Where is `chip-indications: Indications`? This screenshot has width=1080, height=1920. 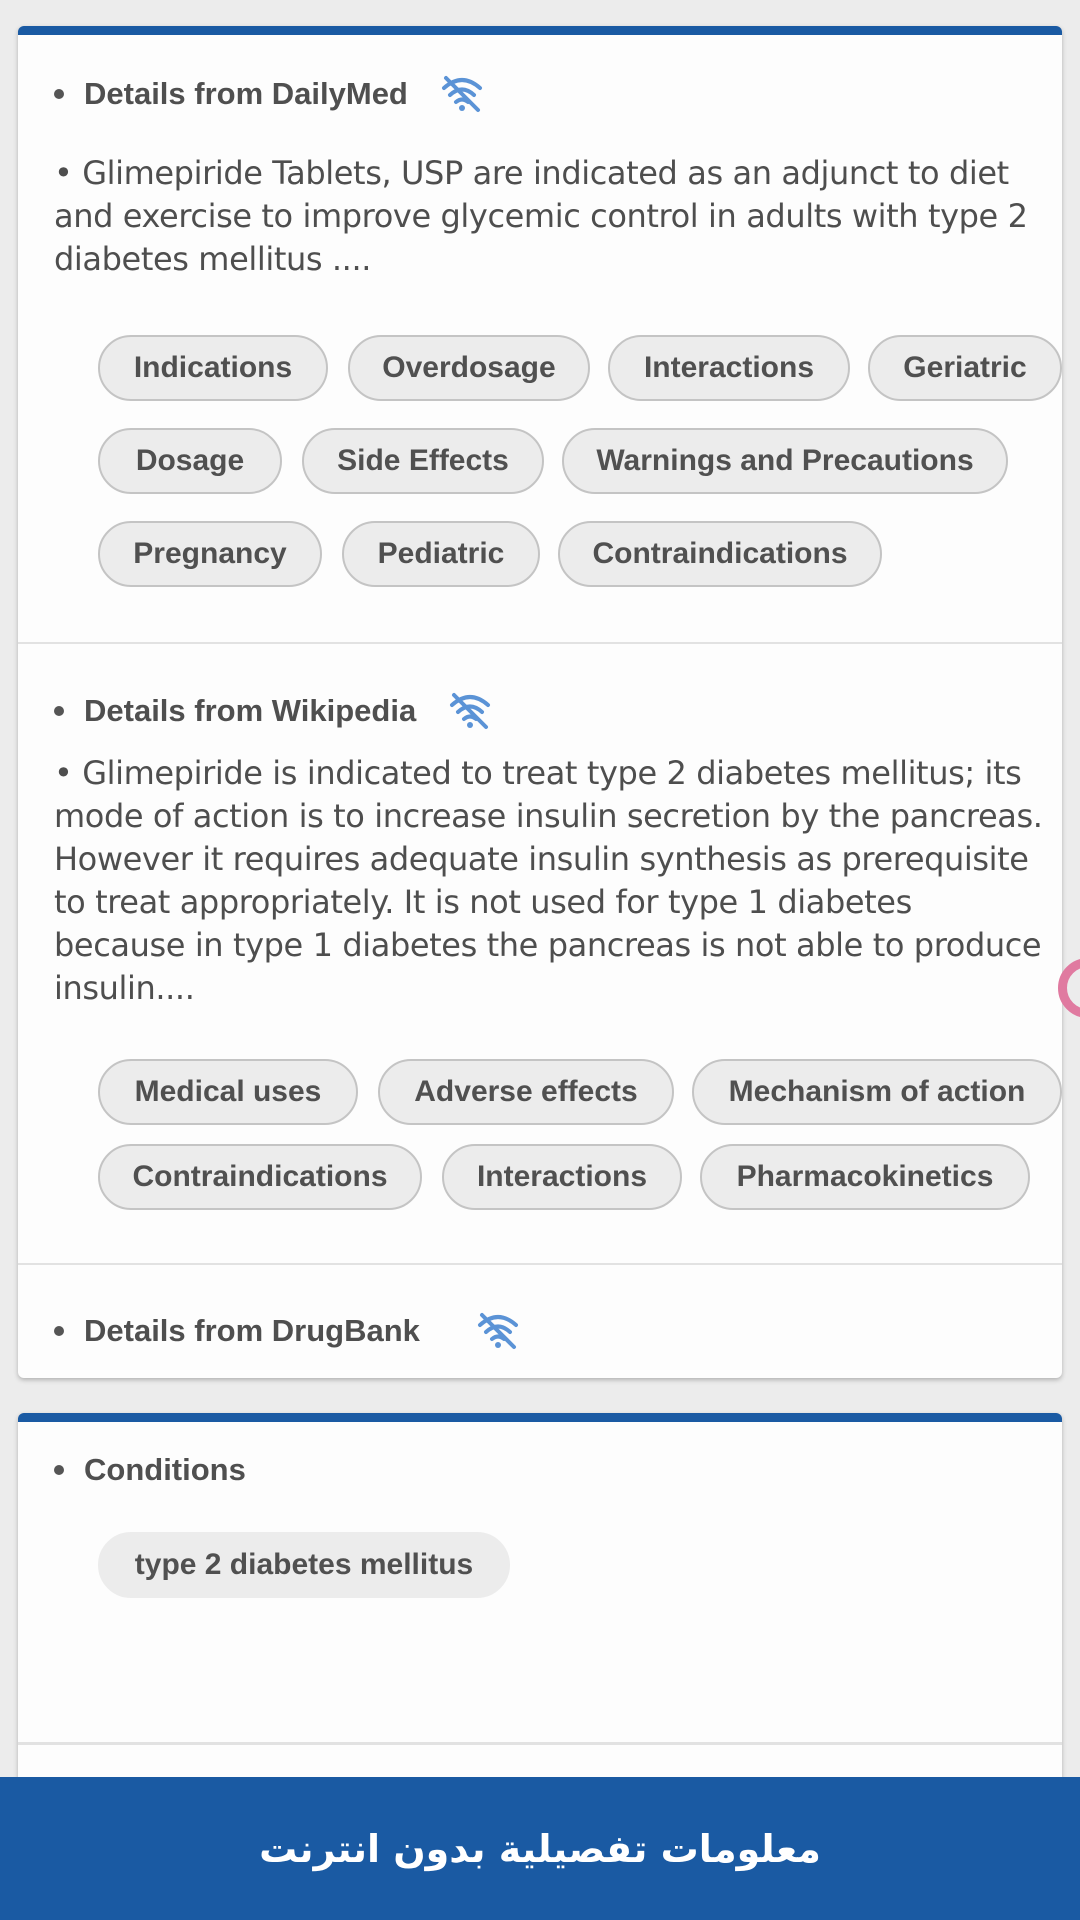 chip-indications: Indications is located at coordinates (213, 368).